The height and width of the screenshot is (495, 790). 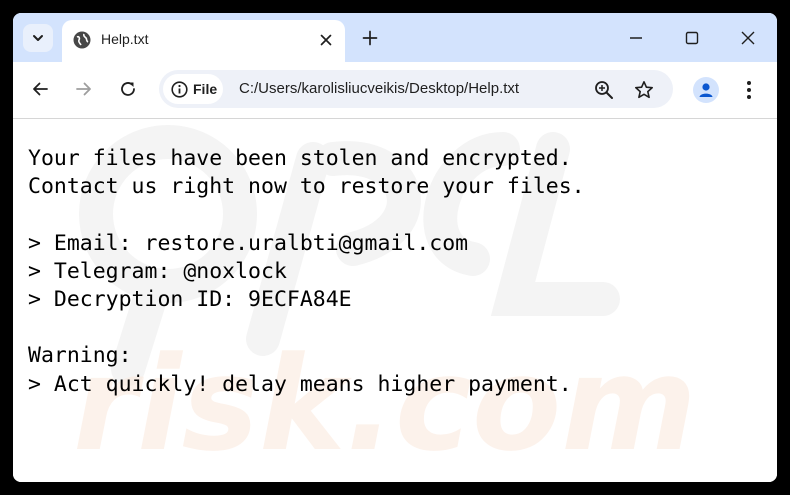 I want to click on plus-icon, so click(x=370, y=38).